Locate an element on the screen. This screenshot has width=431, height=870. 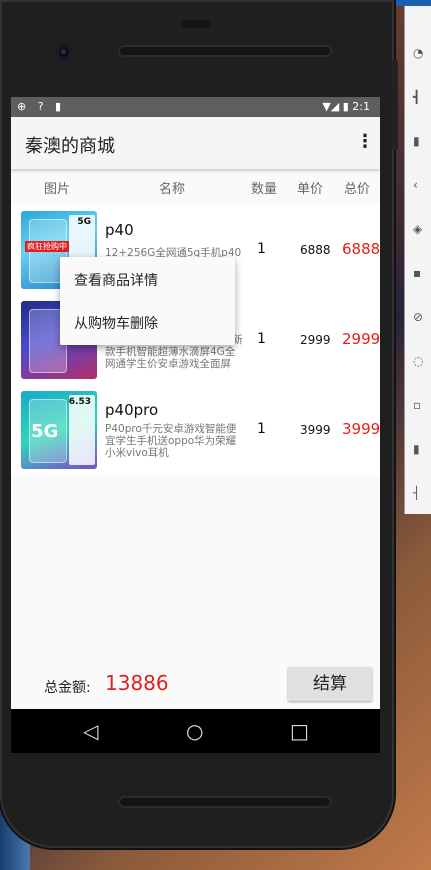
product-name: p40pro is located at coordinates (132, 410).